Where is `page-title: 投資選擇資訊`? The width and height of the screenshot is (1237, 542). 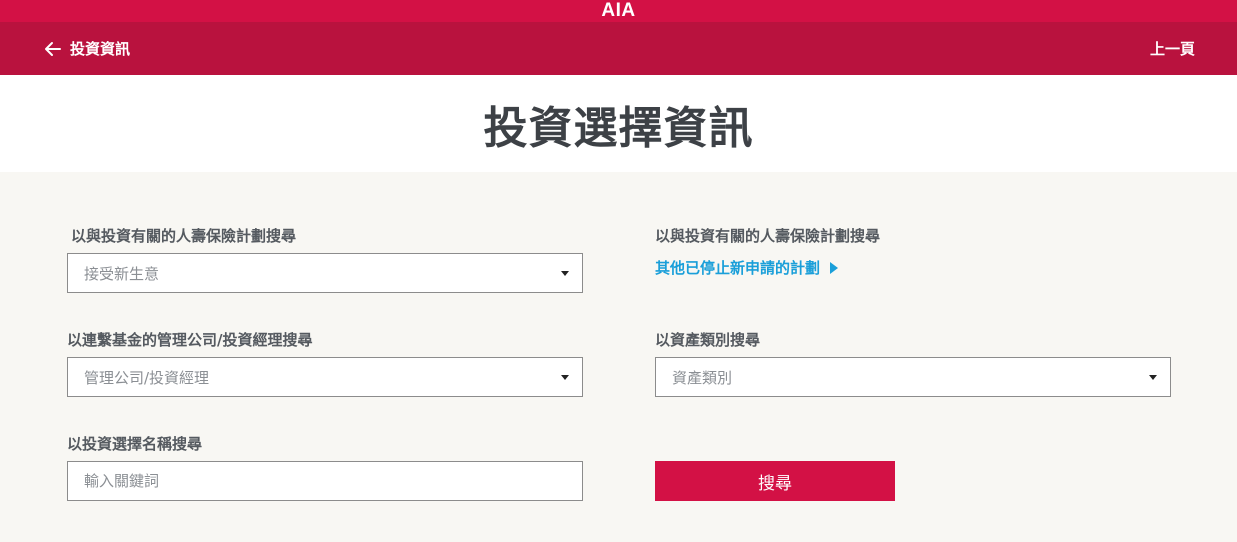
page-title: 投資選擇資訊 is located at coordinates (618, 128).